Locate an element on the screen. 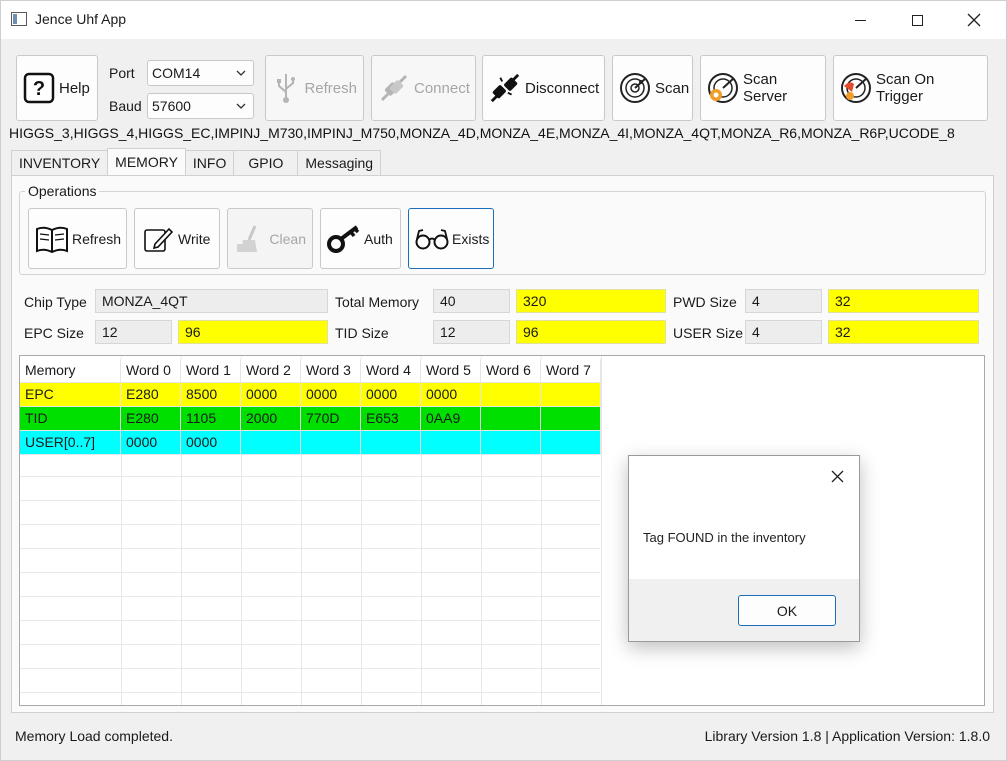 The image size is (1007, 761). baud-value: 57600 is located at coordinates (171, 106).